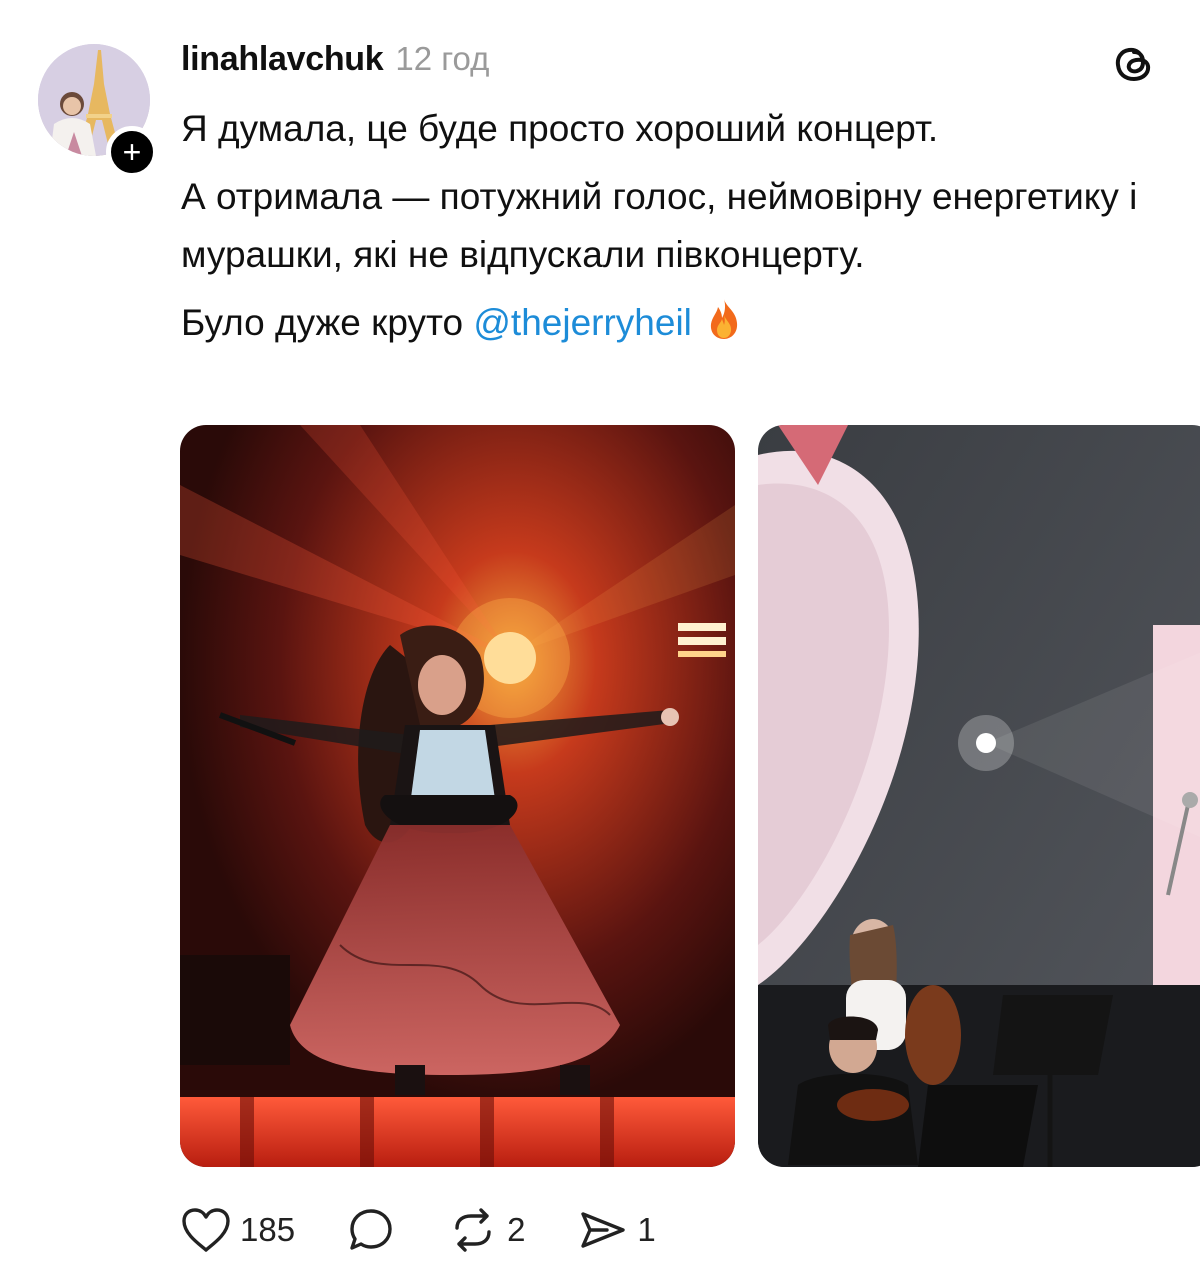 The height and width of the screenshot is (1280, 1200). I want to click on mention-link: @thejerryheil, so click(582, 322).